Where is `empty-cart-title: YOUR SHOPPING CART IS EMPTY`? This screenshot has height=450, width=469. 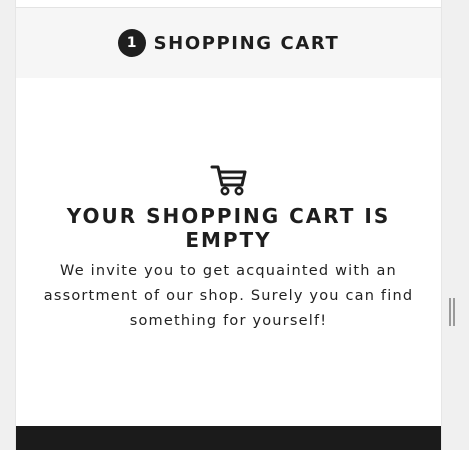
empty-cart-title: YOUR SHOPPING CART IS EMPTY is located at coordinates (228, 228).